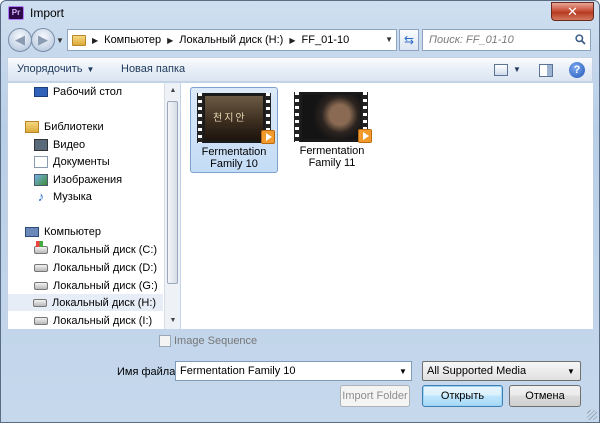 This screenshot has height=423, width=600. I want to click on search-box: Поиск: FF_01-10, so click(506, 40).